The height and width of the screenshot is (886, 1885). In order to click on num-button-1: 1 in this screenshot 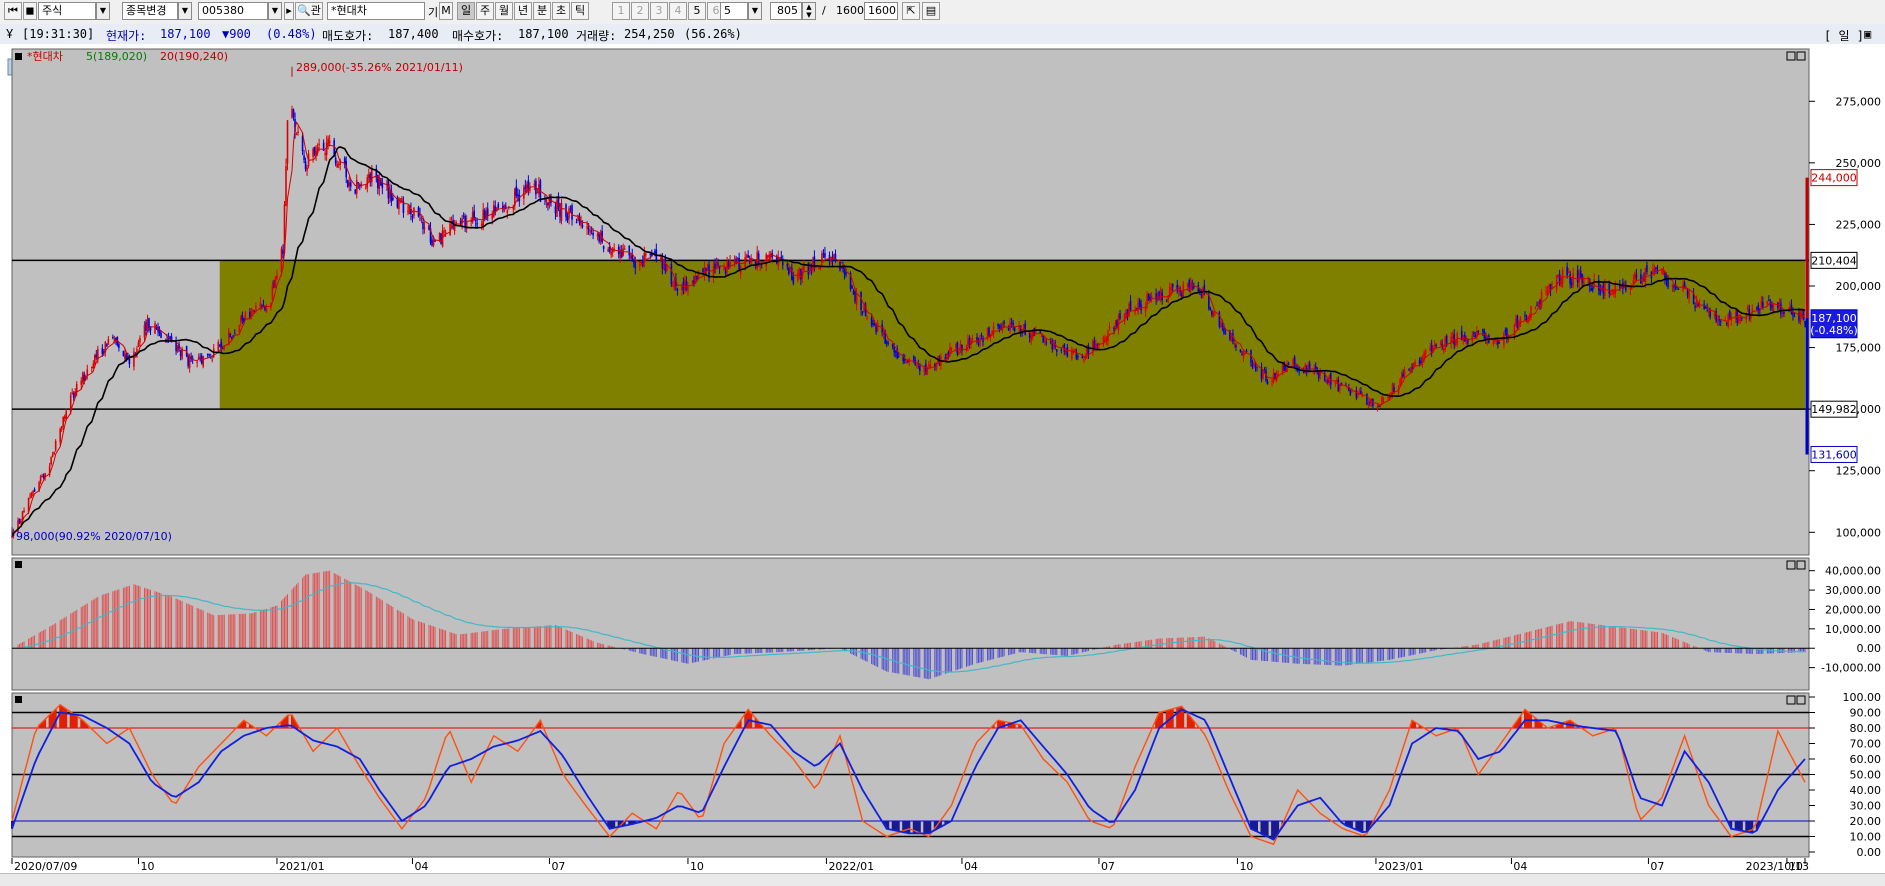, I will do `click(621, 11)`.